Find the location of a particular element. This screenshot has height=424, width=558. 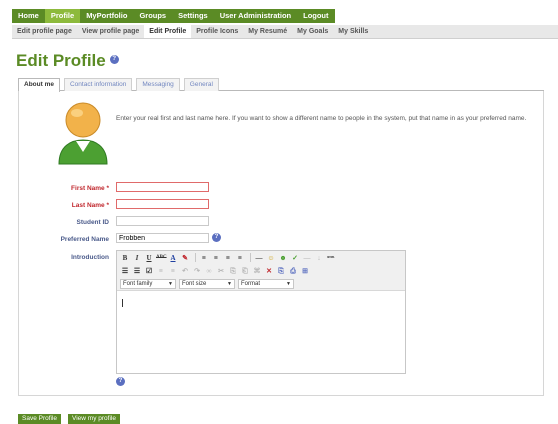

link-icon: ∞ is located at coordinates (209, 271).